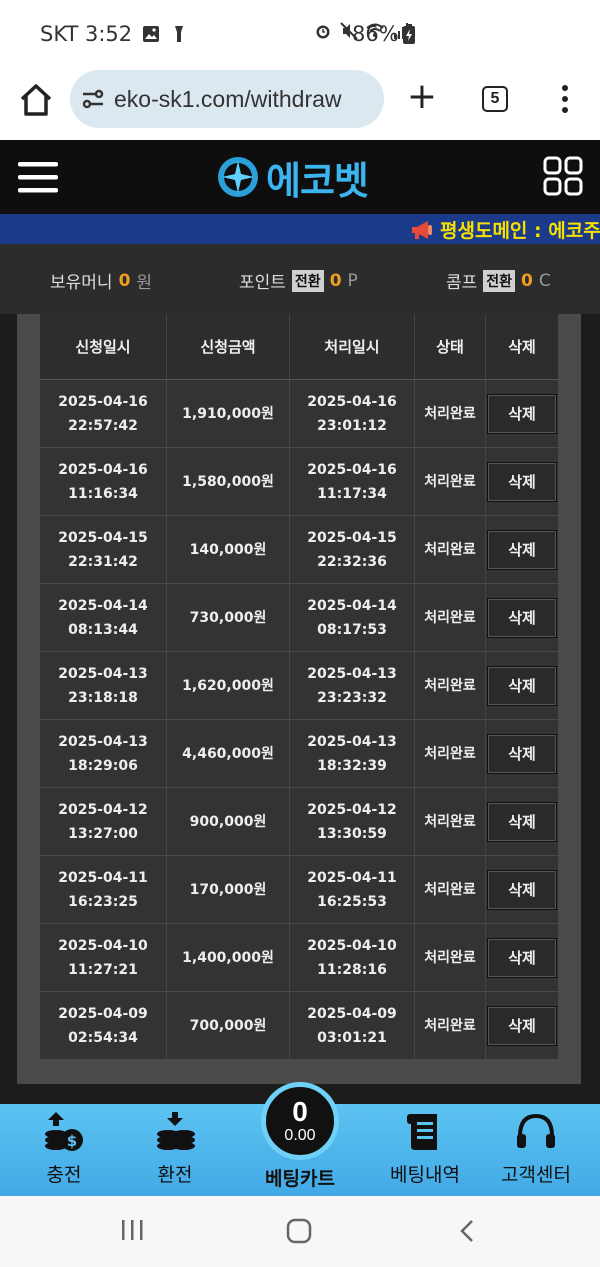  What do you see at coordinates (103, 346) in the screenshot?
I see `header-request-time: 신청일시` at bounding box center [103, 346].